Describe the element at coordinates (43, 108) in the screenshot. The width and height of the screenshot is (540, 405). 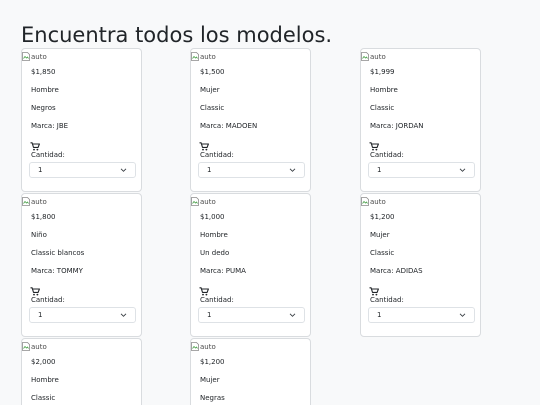
I see `product-style: Negros` at that location.